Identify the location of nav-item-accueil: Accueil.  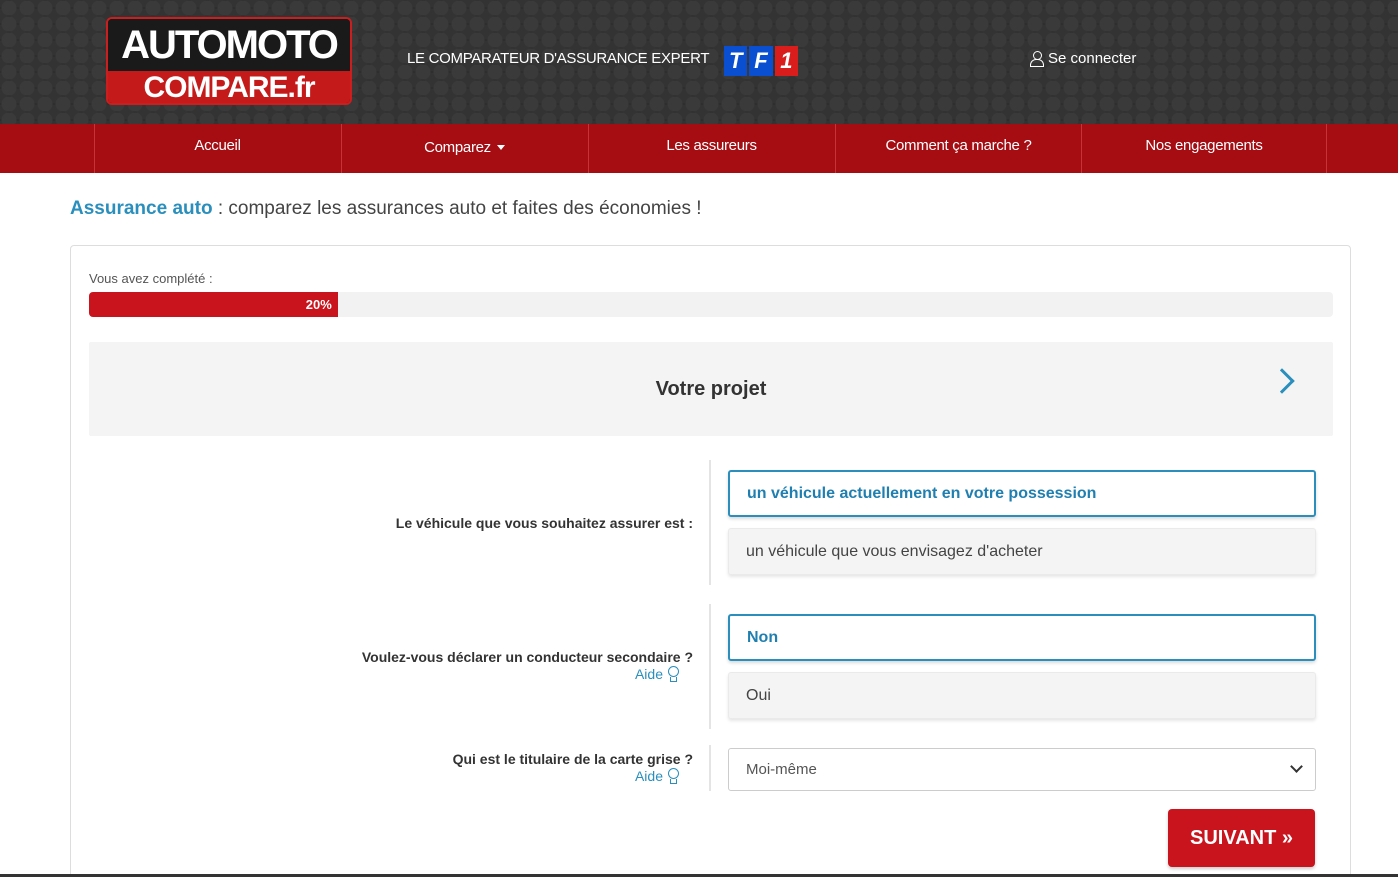
(217, 148).